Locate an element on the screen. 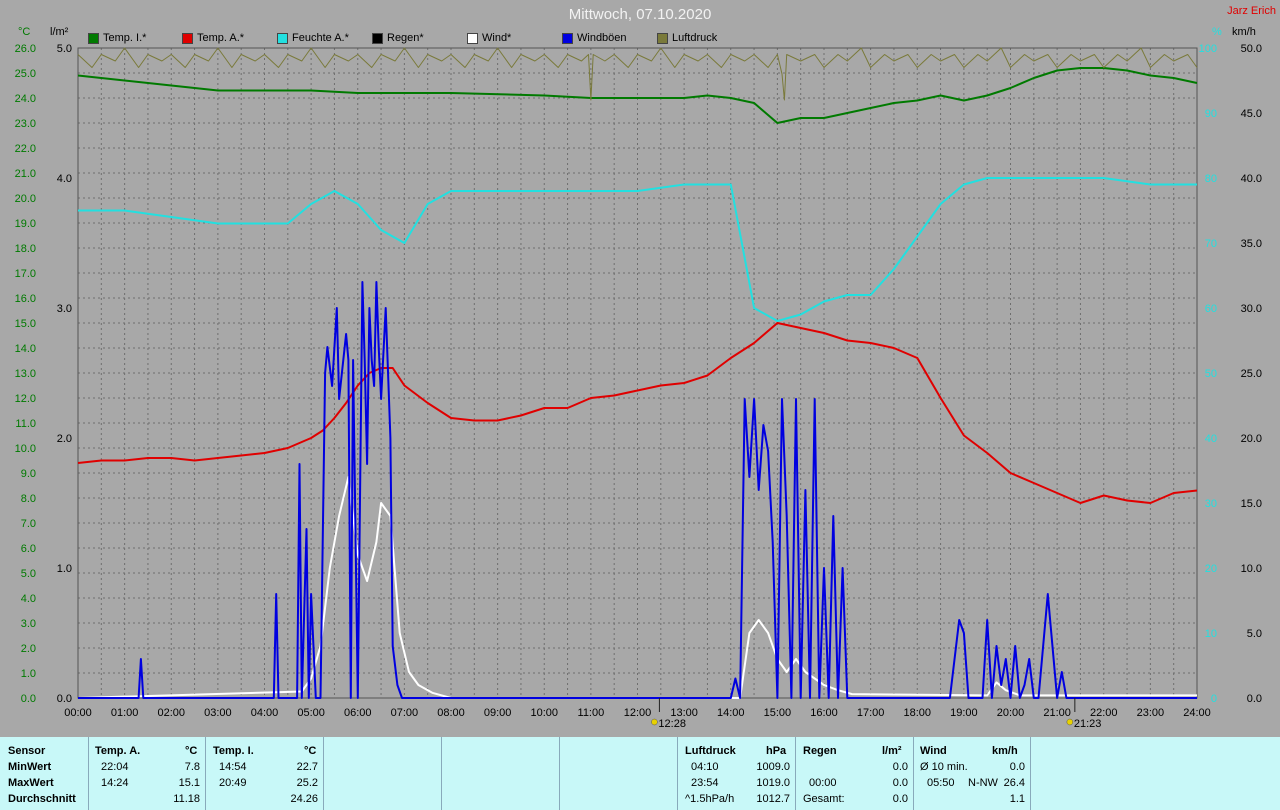 This screenshot has width=1280, height=810. pressure-avg: 1012.7 is located at coordinates (773, 799).